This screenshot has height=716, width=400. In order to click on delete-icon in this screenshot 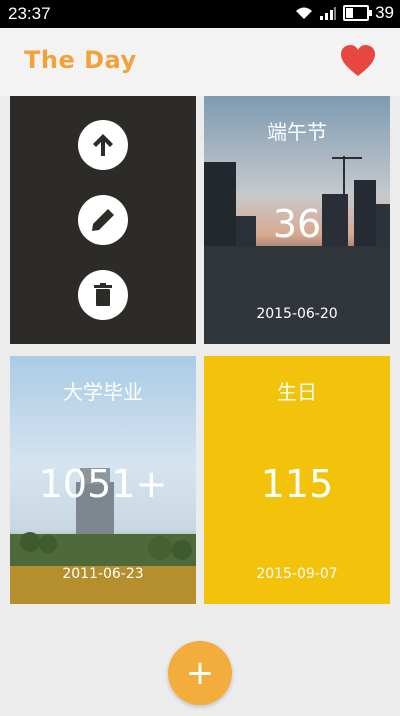, I will do `click(103, 294)`.